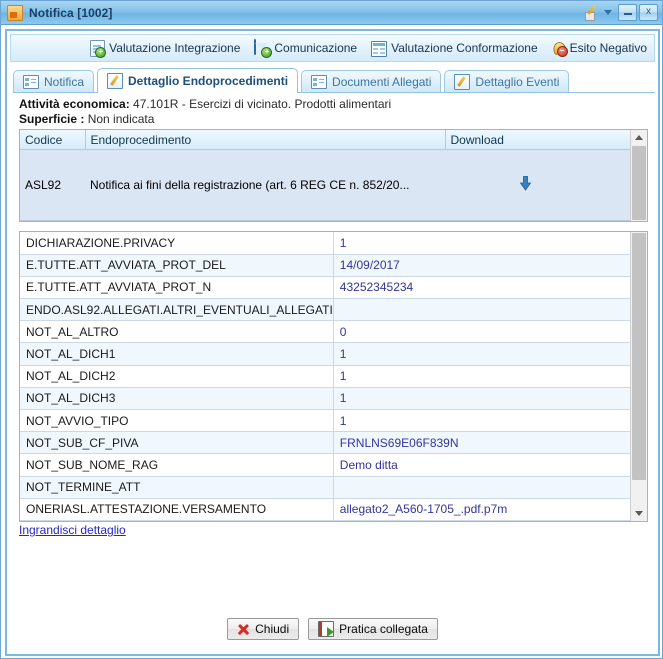  What do you see at coordinates (177, 354) in the screenshot?
I see `cell-key: NOT_AL_DICH1` at bounding box center [177, 354].